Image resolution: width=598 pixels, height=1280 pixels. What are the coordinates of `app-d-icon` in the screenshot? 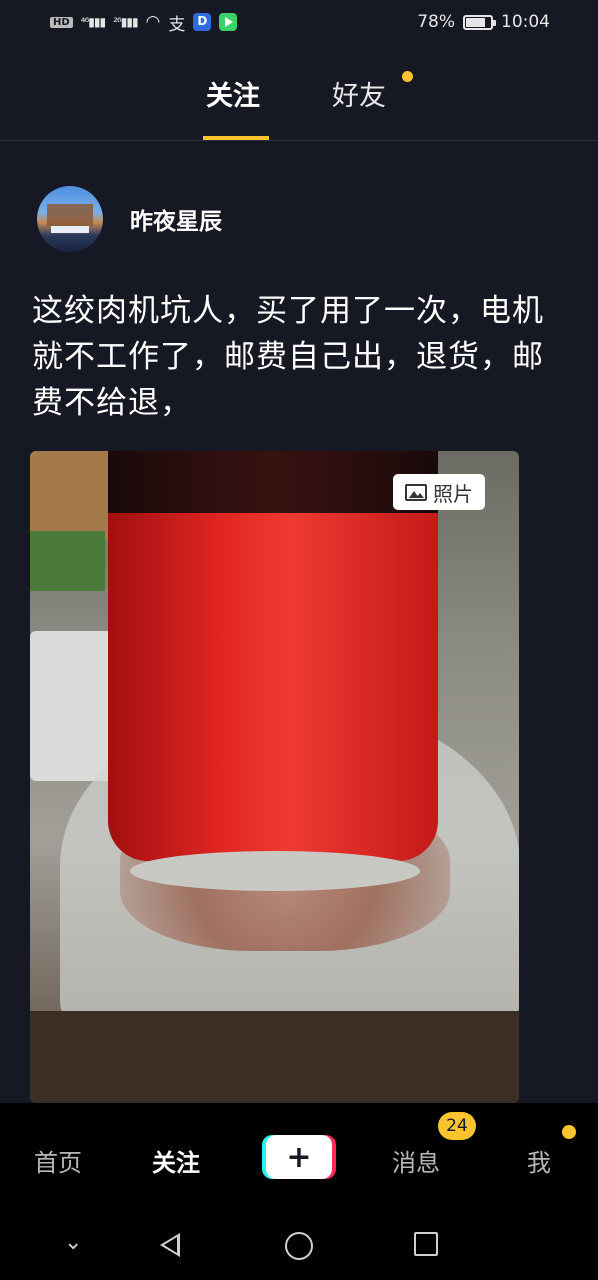 It's located at (202, 22).